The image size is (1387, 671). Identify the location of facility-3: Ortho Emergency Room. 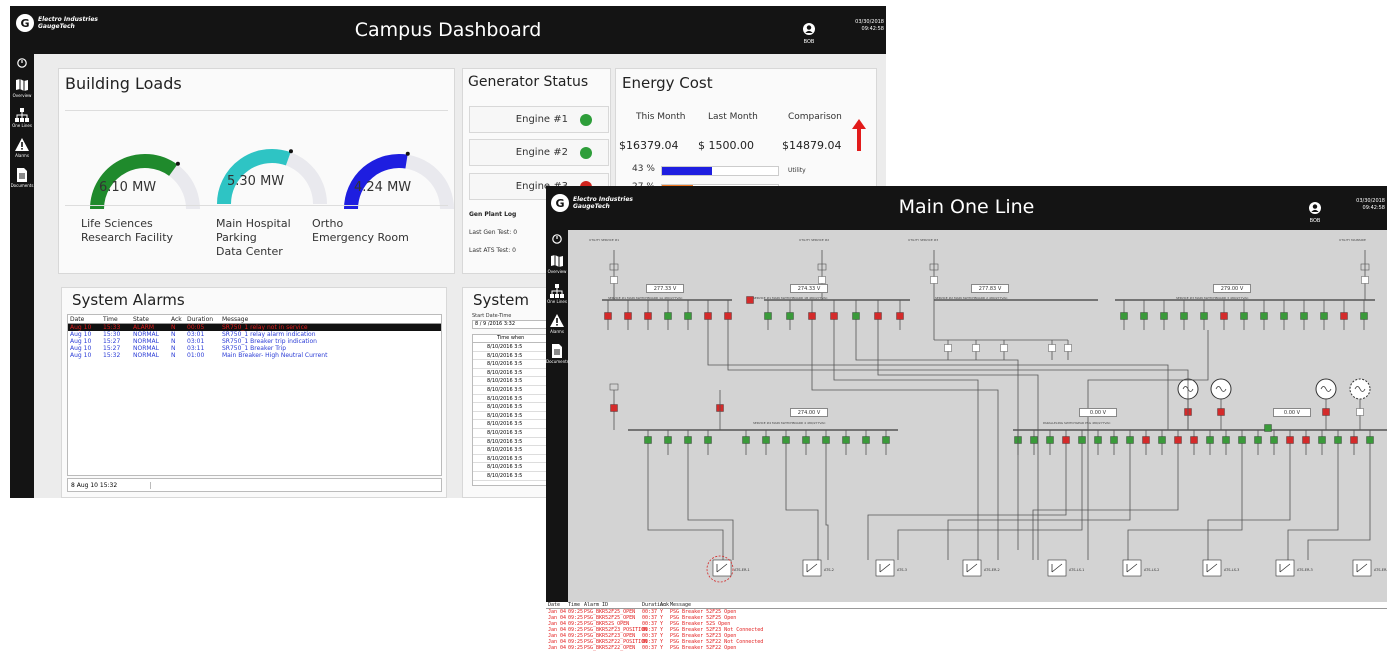
(360, 230).